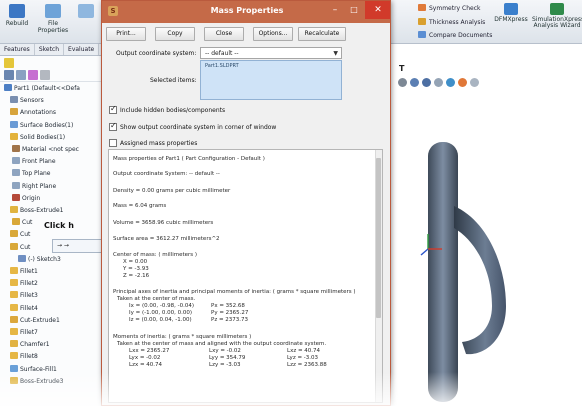  I want to click on results-scrollbar, so click(378, 276).